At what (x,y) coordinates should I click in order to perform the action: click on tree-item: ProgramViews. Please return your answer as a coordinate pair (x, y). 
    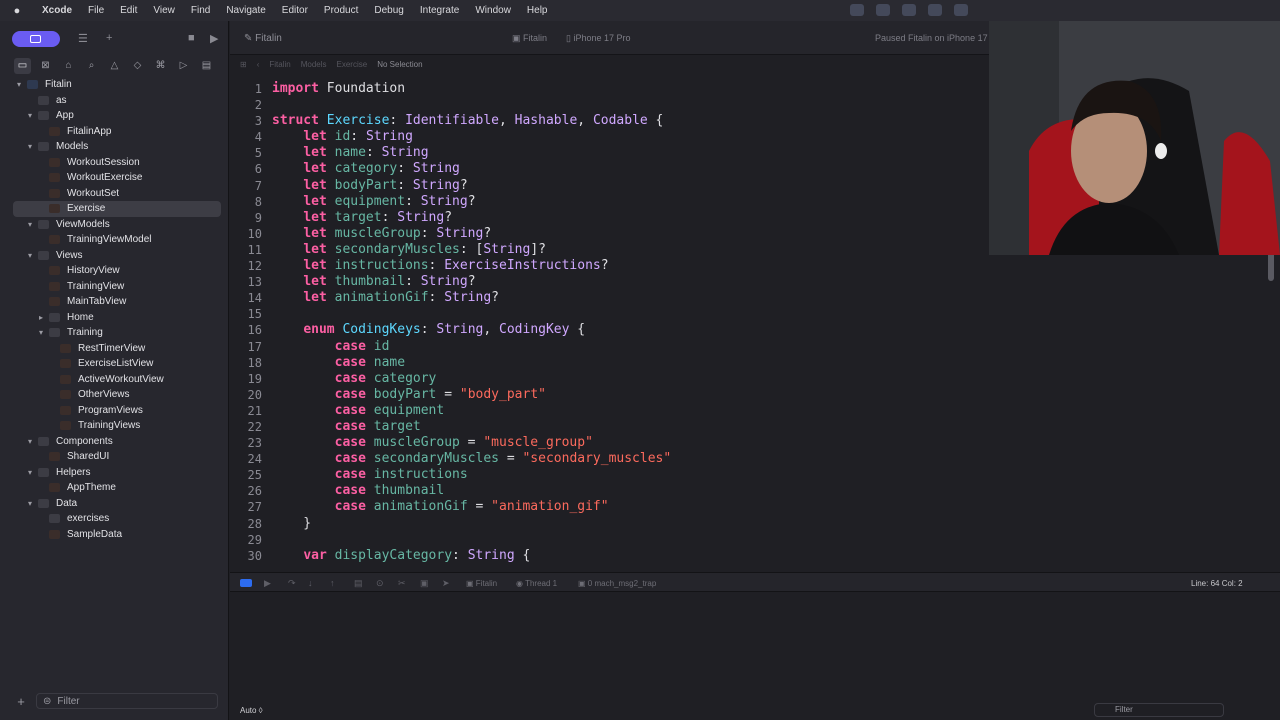
    Looking at the image, I should click on (114, 411).